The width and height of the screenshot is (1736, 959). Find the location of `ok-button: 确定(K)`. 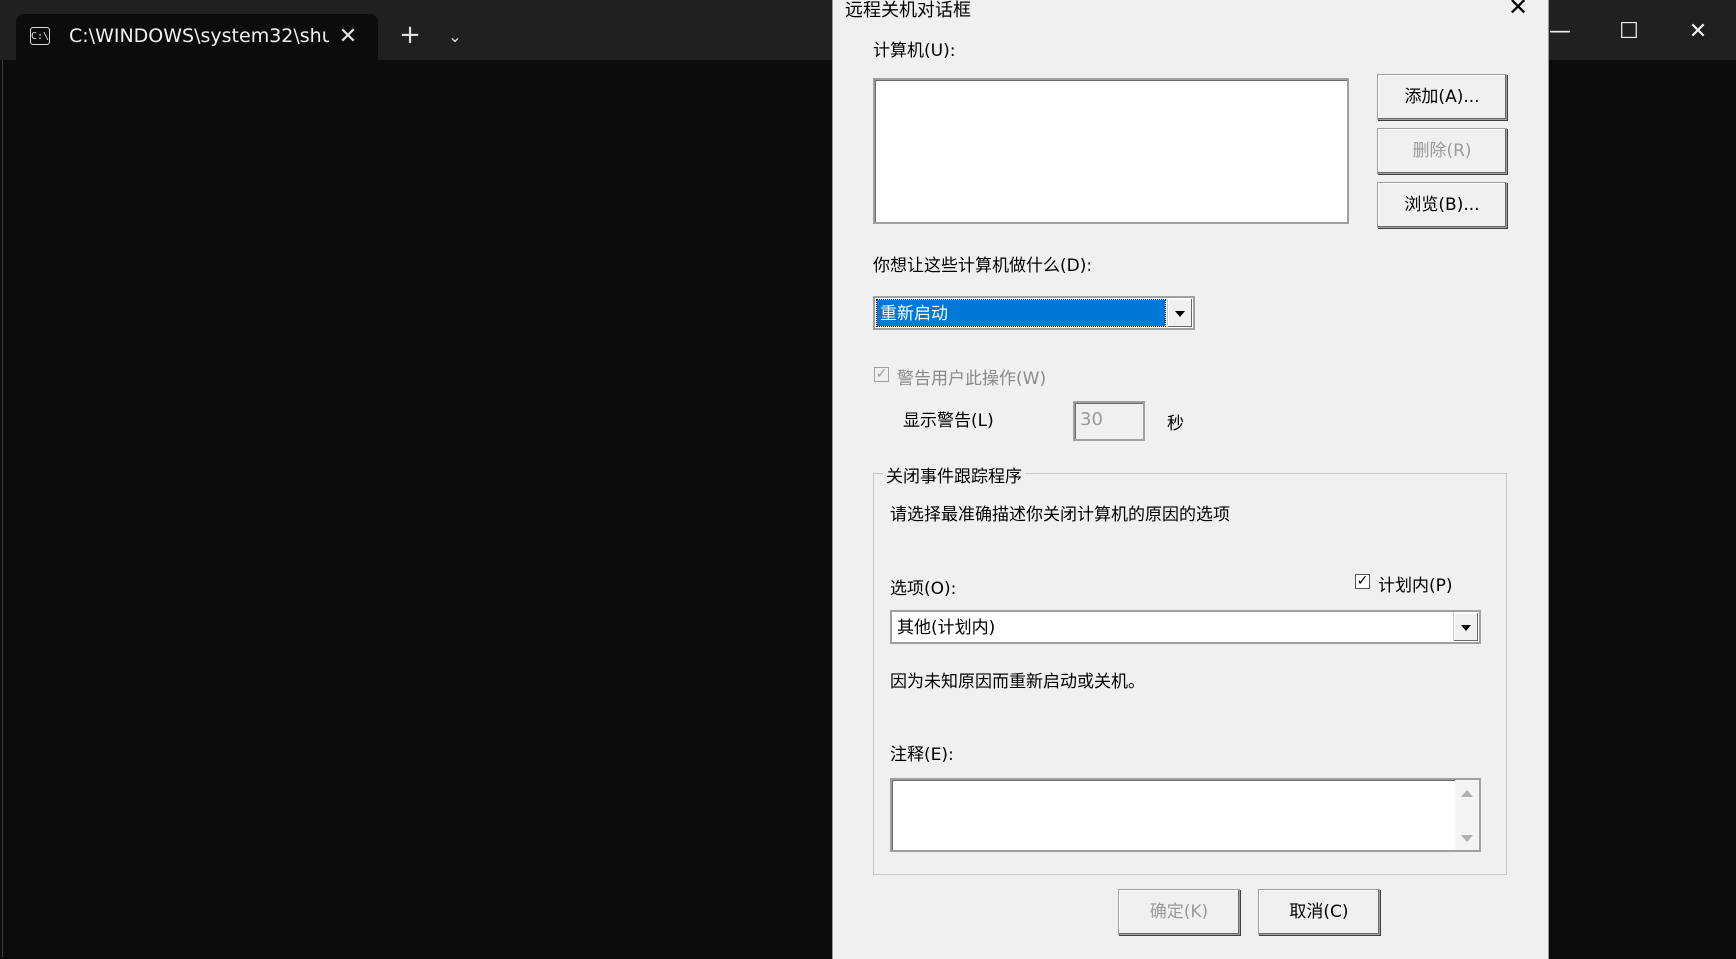

ok-button: 确定(K) is located at coordinates (1179, 912).